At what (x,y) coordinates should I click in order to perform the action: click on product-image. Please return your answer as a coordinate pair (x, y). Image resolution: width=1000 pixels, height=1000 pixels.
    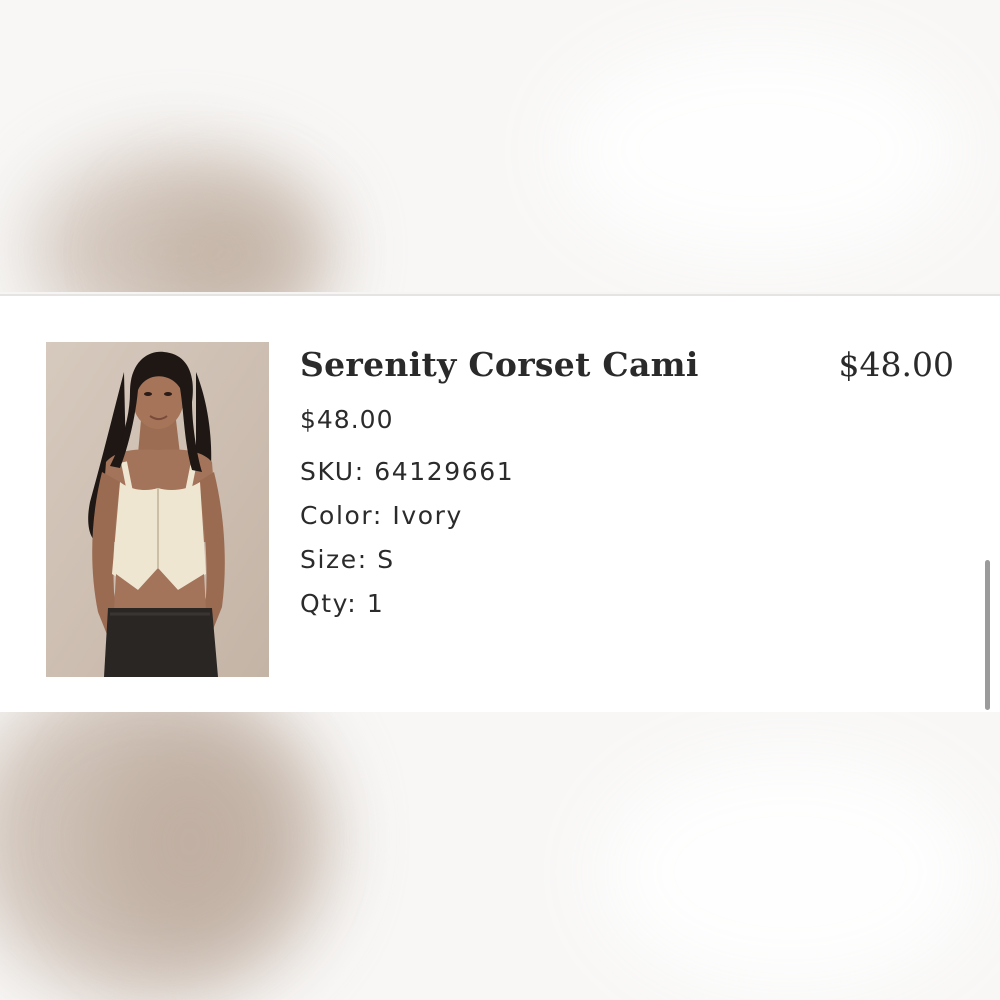
    Looking at the image, I should click on (157, 509).